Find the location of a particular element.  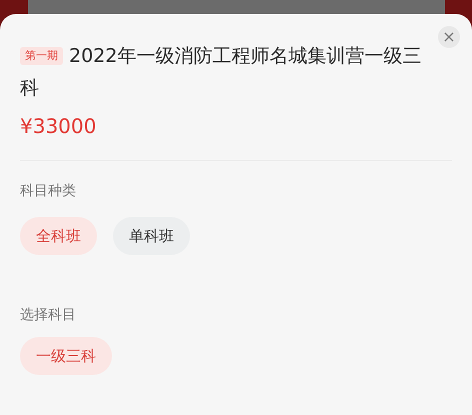

section-label: 科目种类 is located at coordinates (48, 191).